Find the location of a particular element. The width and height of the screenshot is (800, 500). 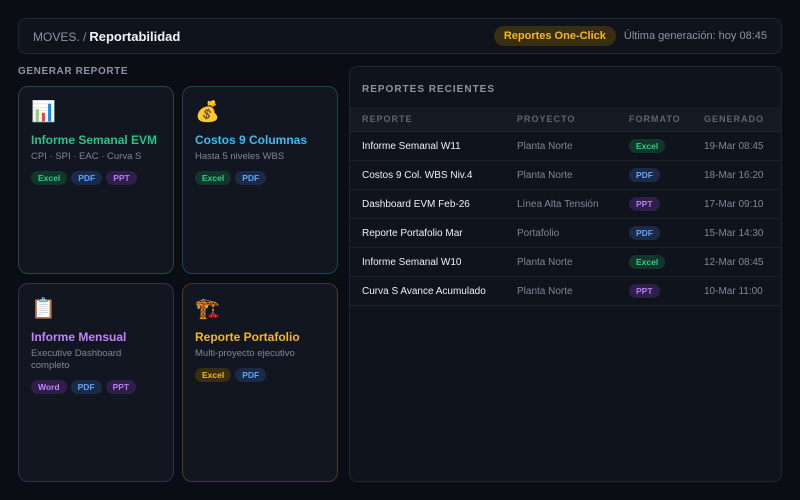

generated-time: 19-Mar 08:45 is located at coordinates (734, 146).